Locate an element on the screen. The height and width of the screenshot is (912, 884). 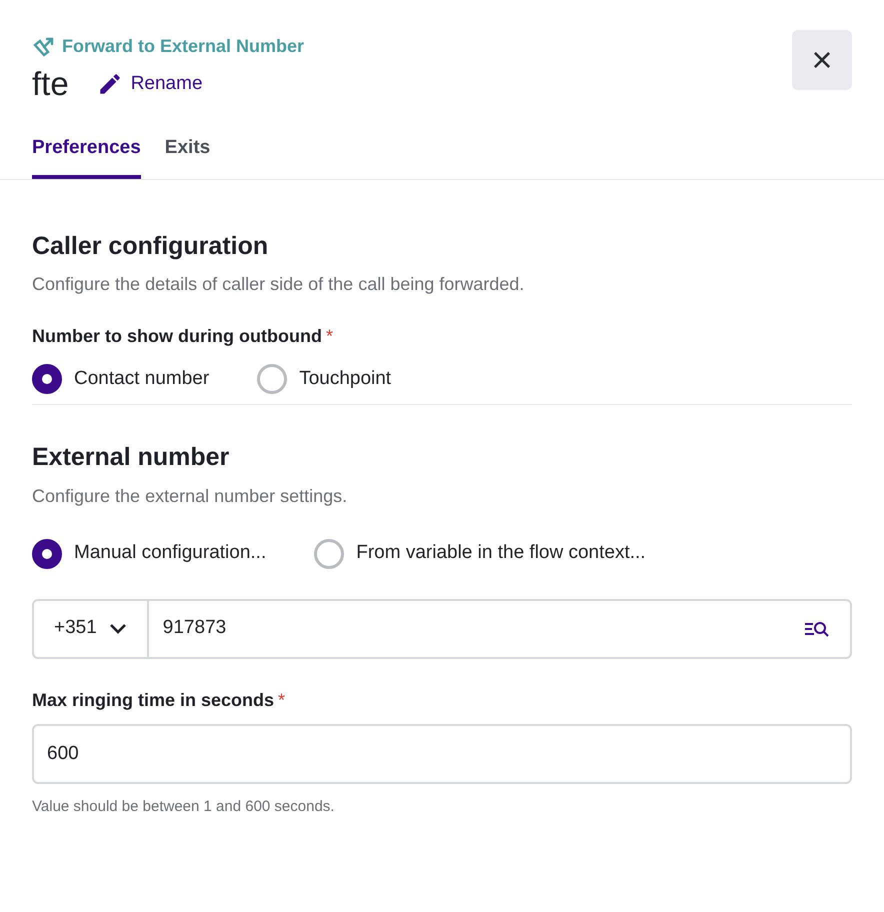
radio-option: Touchpoint is located at coordinates (324, 379).